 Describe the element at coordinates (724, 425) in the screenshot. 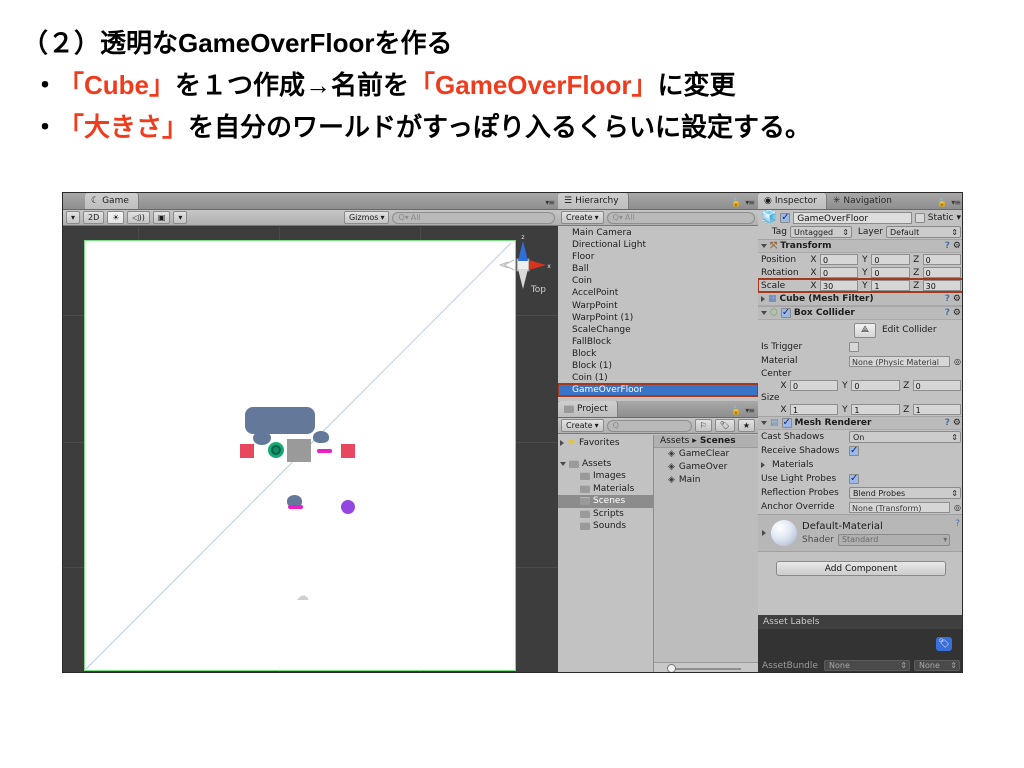

I see `project-filter-label-button: 🏷` at that location.